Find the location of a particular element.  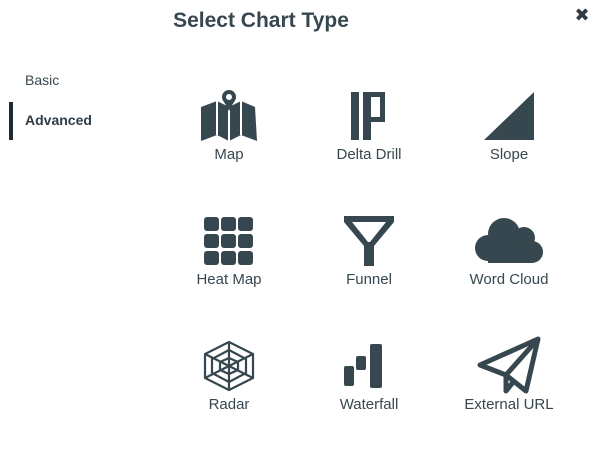

chart-type-label: Funnel is located at coordinates (369, 279).